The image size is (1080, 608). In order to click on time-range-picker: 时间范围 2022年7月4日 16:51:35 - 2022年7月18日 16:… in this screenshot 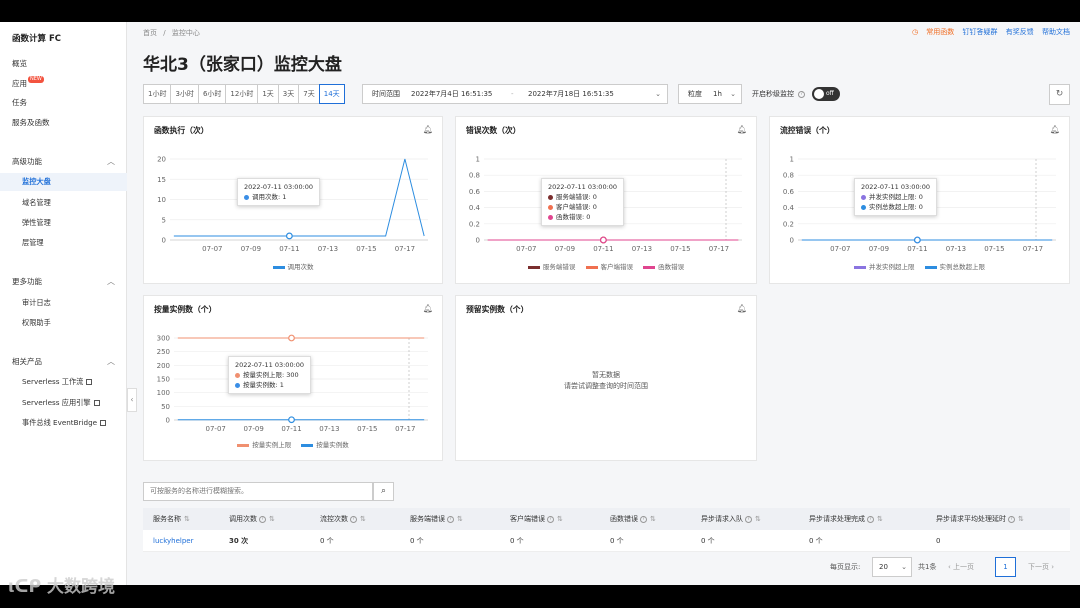, I will do `click(515, 94)`.